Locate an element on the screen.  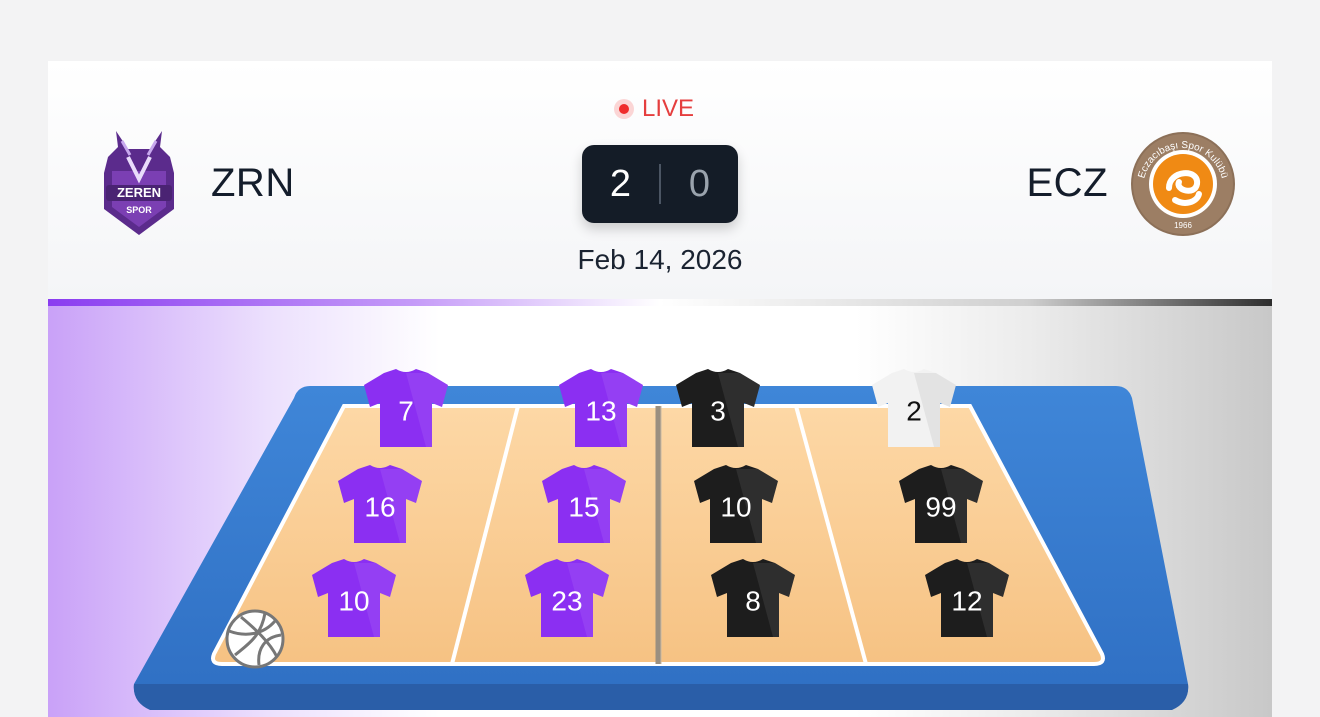
live-indicator: LIVE is located at coordinates (654, 109).